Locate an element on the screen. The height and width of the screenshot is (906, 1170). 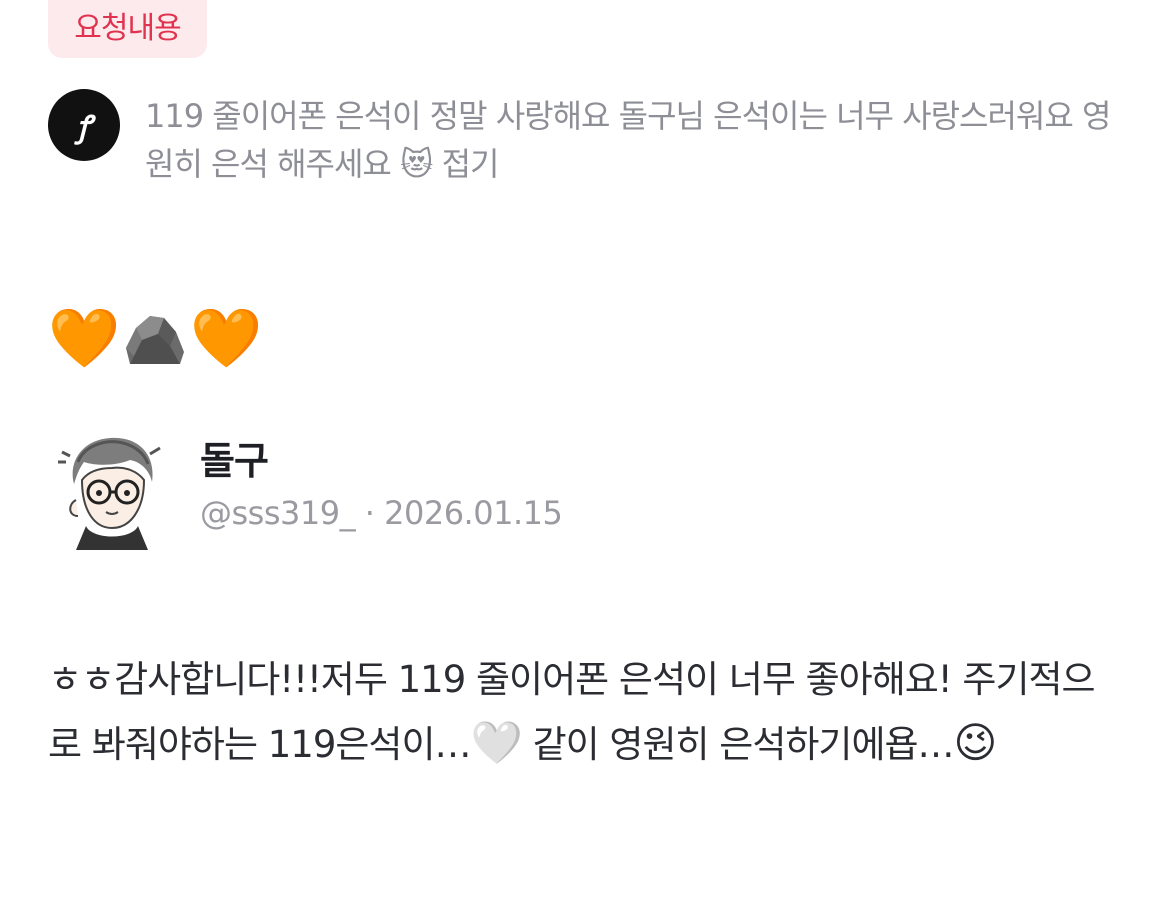
request-tag: 요청내용 is located at coordinates (127, 29).